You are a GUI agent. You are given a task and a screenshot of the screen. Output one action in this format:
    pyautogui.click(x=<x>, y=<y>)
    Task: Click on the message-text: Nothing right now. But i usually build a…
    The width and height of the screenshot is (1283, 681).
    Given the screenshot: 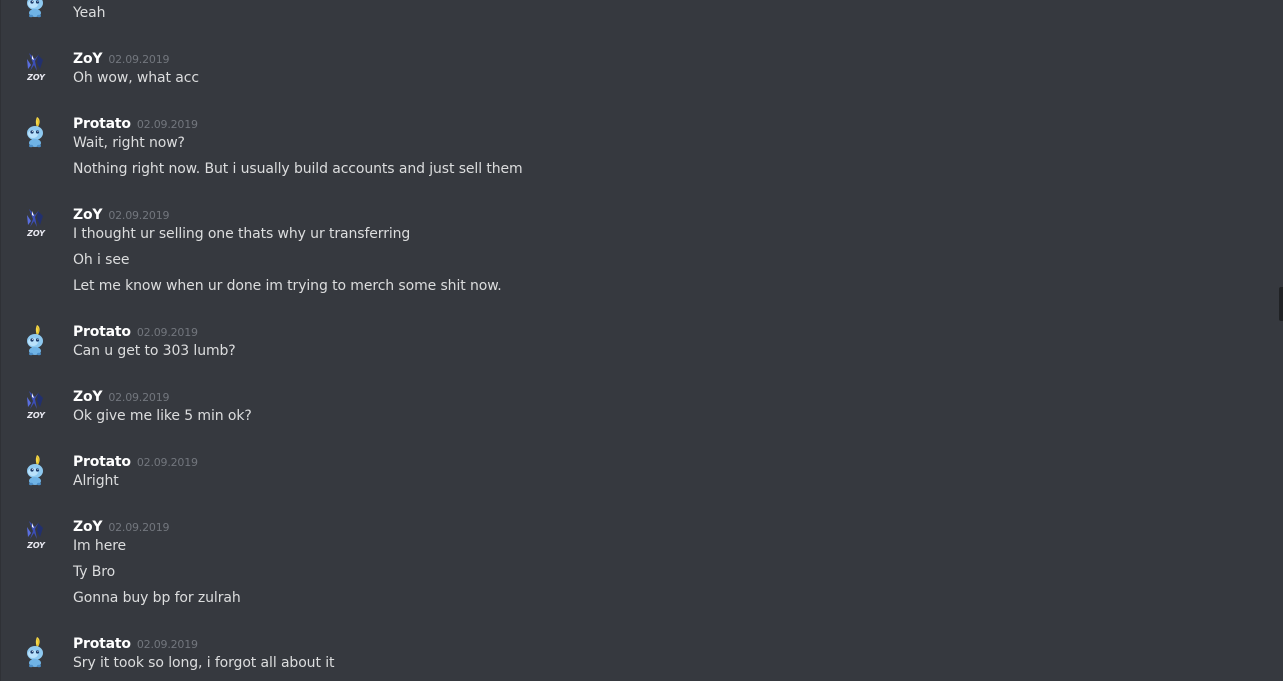 What is the action you would take?
    pyautogui.click(x=298, y=169)
    